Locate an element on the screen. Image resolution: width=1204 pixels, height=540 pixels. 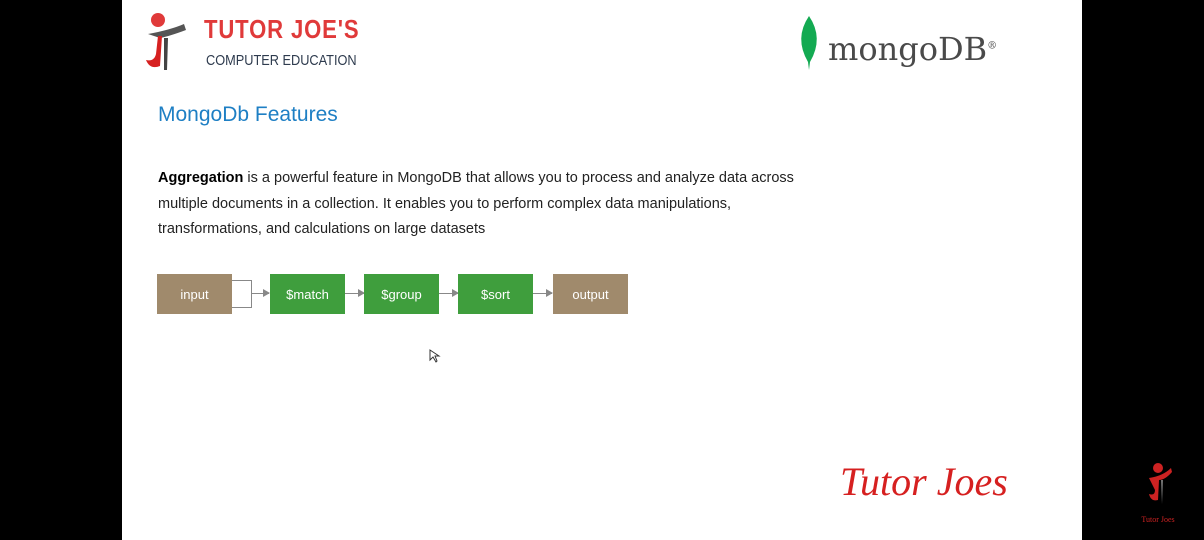
slide-heading: MongoDb Features is located at coordinates (248, 114).